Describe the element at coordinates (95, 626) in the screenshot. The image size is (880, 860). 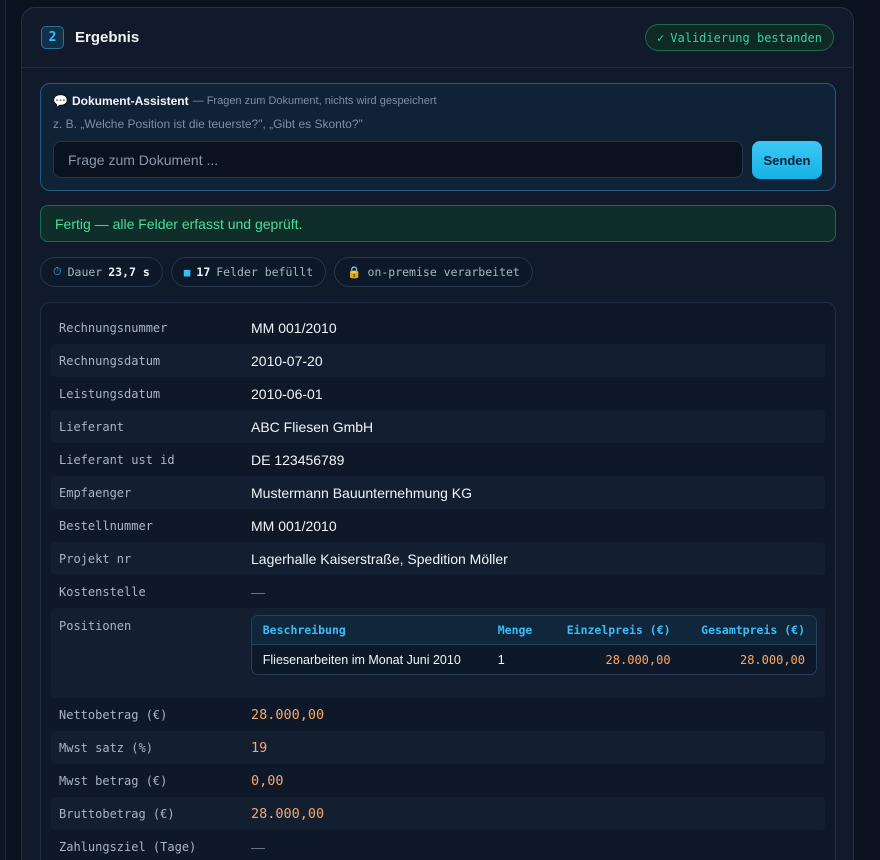
I see `field-label: Positionen` at that location.